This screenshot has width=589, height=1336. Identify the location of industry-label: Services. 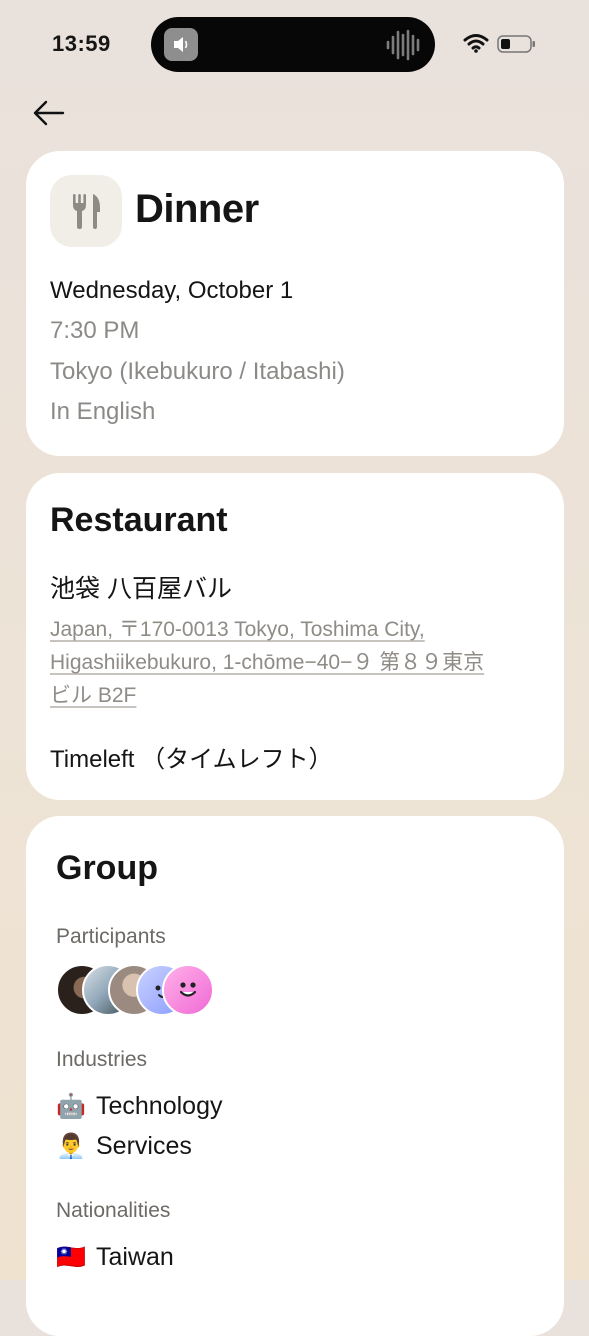
(144, 1146).